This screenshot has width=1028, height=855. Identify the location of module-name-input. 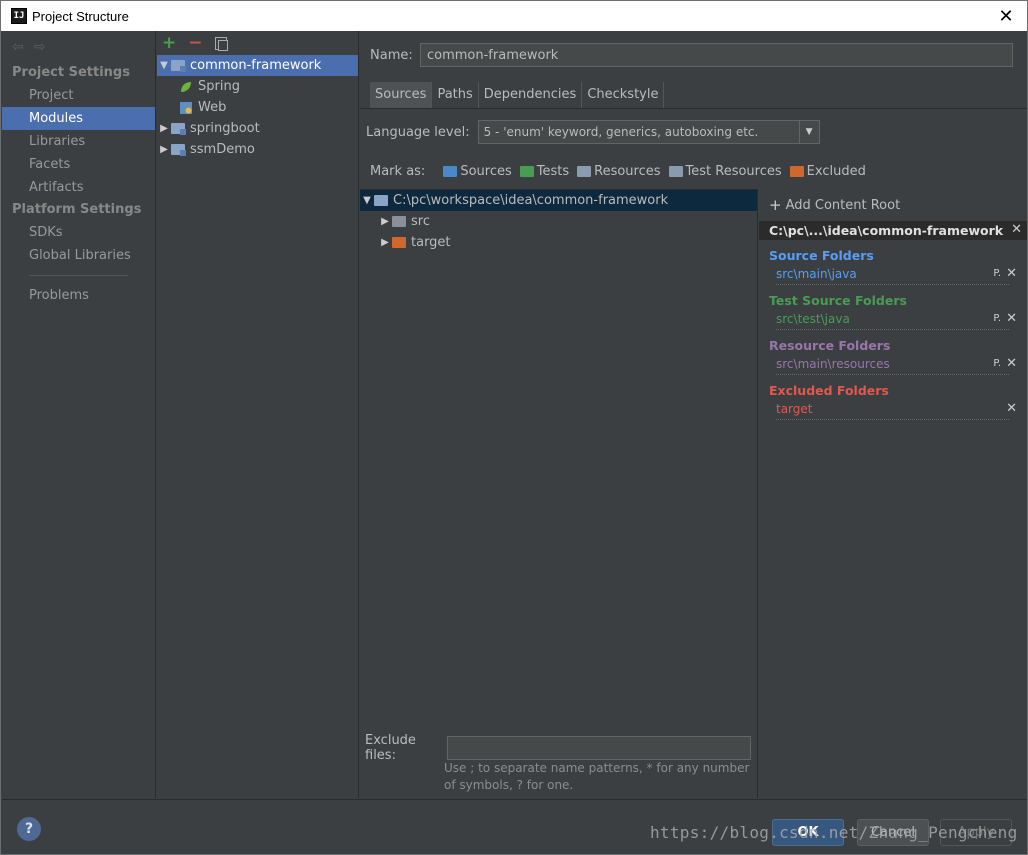
(716, 55).